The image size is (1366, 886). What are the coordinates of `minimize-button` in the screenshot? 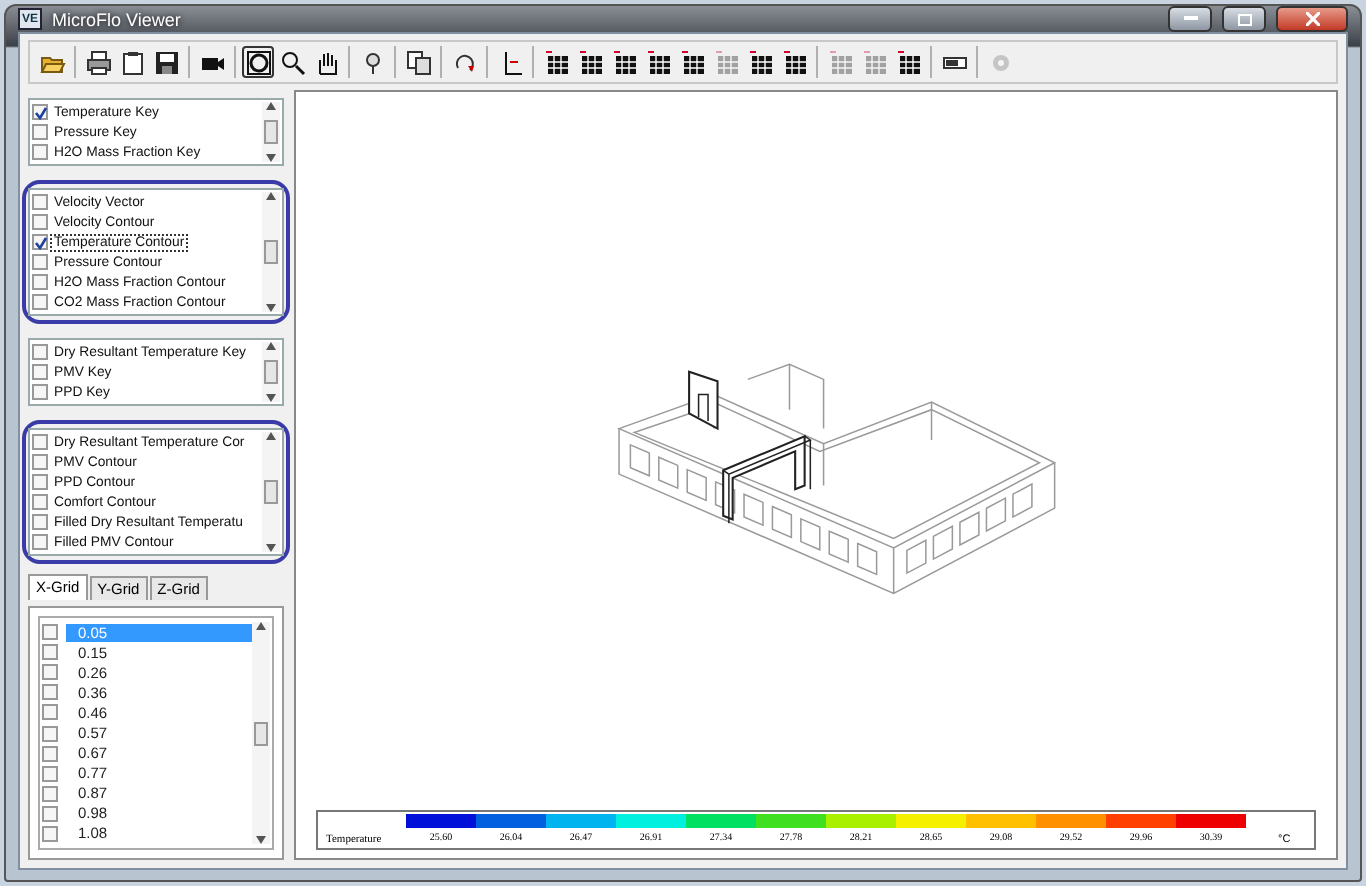 It's located at (1190, 19).